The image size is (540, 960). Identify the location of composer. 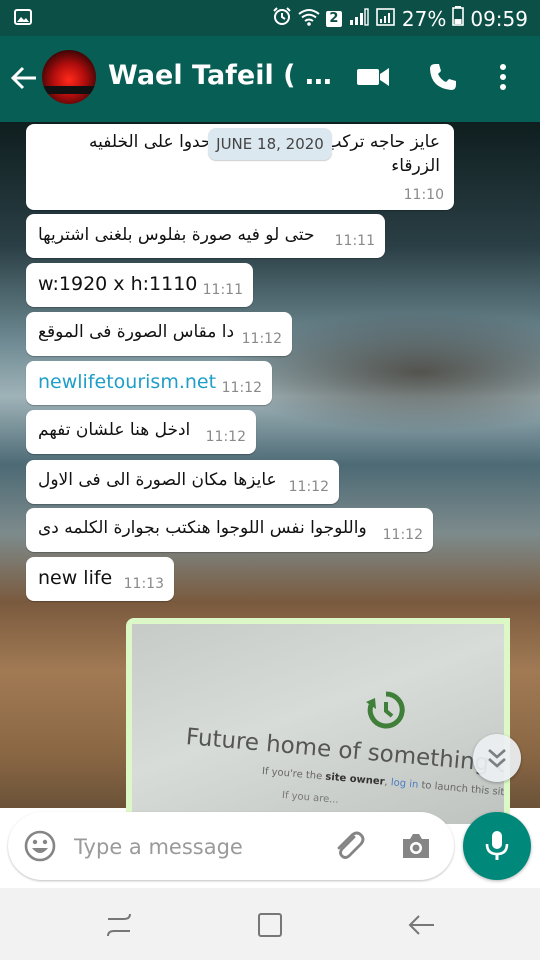
(270, 848).